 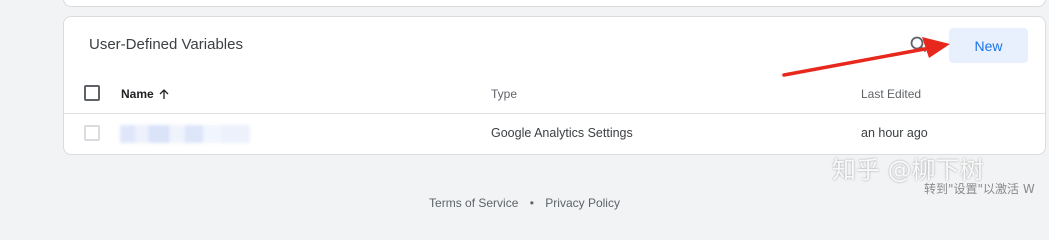 I want to click on variable-name-redacted, so click(x=185, y=134).